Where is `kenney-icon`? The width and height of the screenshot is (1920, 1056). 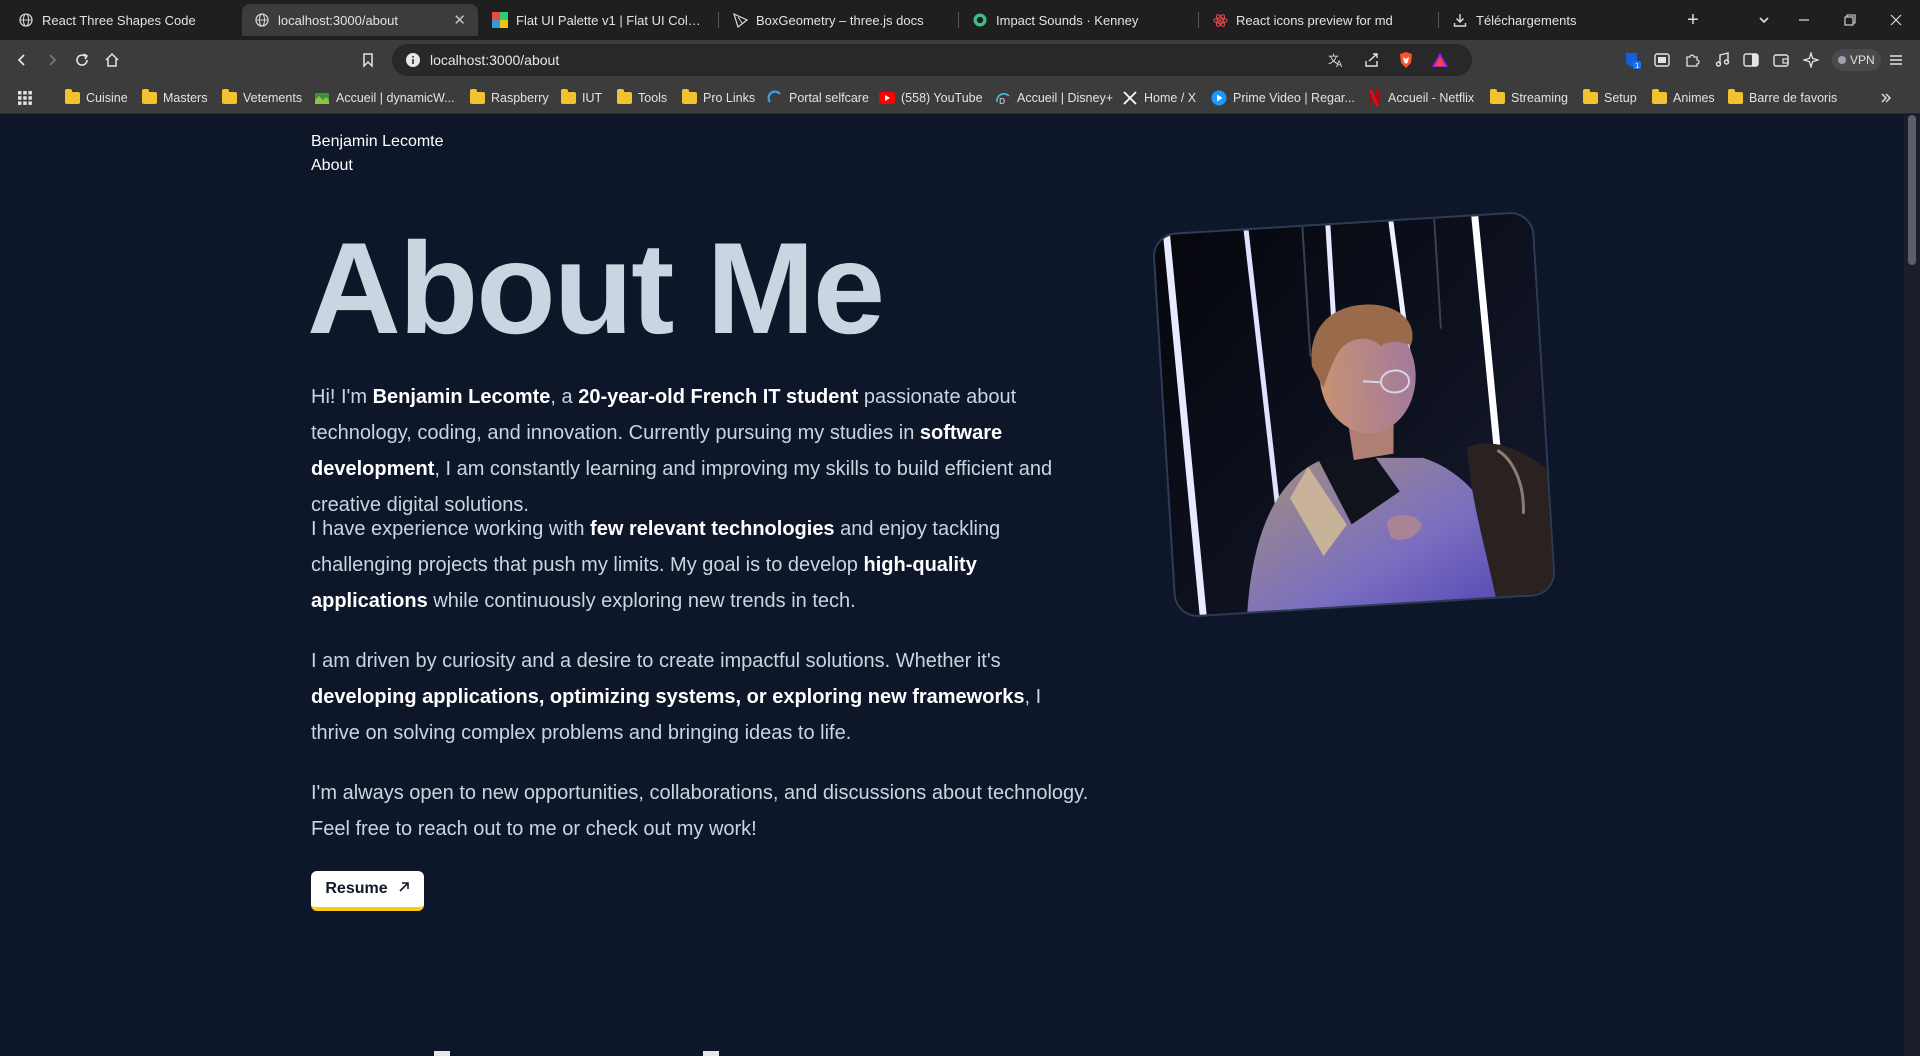 kenney-icon is located at coordinates (980, 20).